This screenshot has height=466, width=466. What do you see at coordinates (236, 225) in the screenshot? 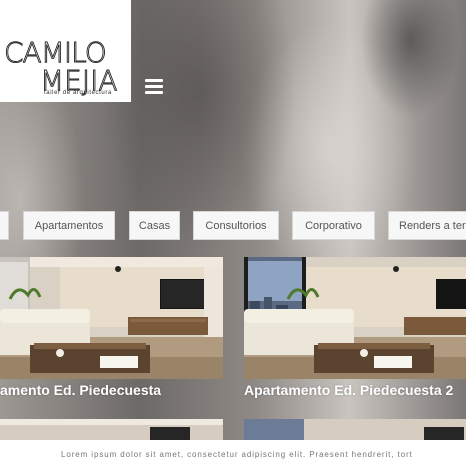
I see `filter-consultorios: Consultorios` at bounding box center [236, 225].